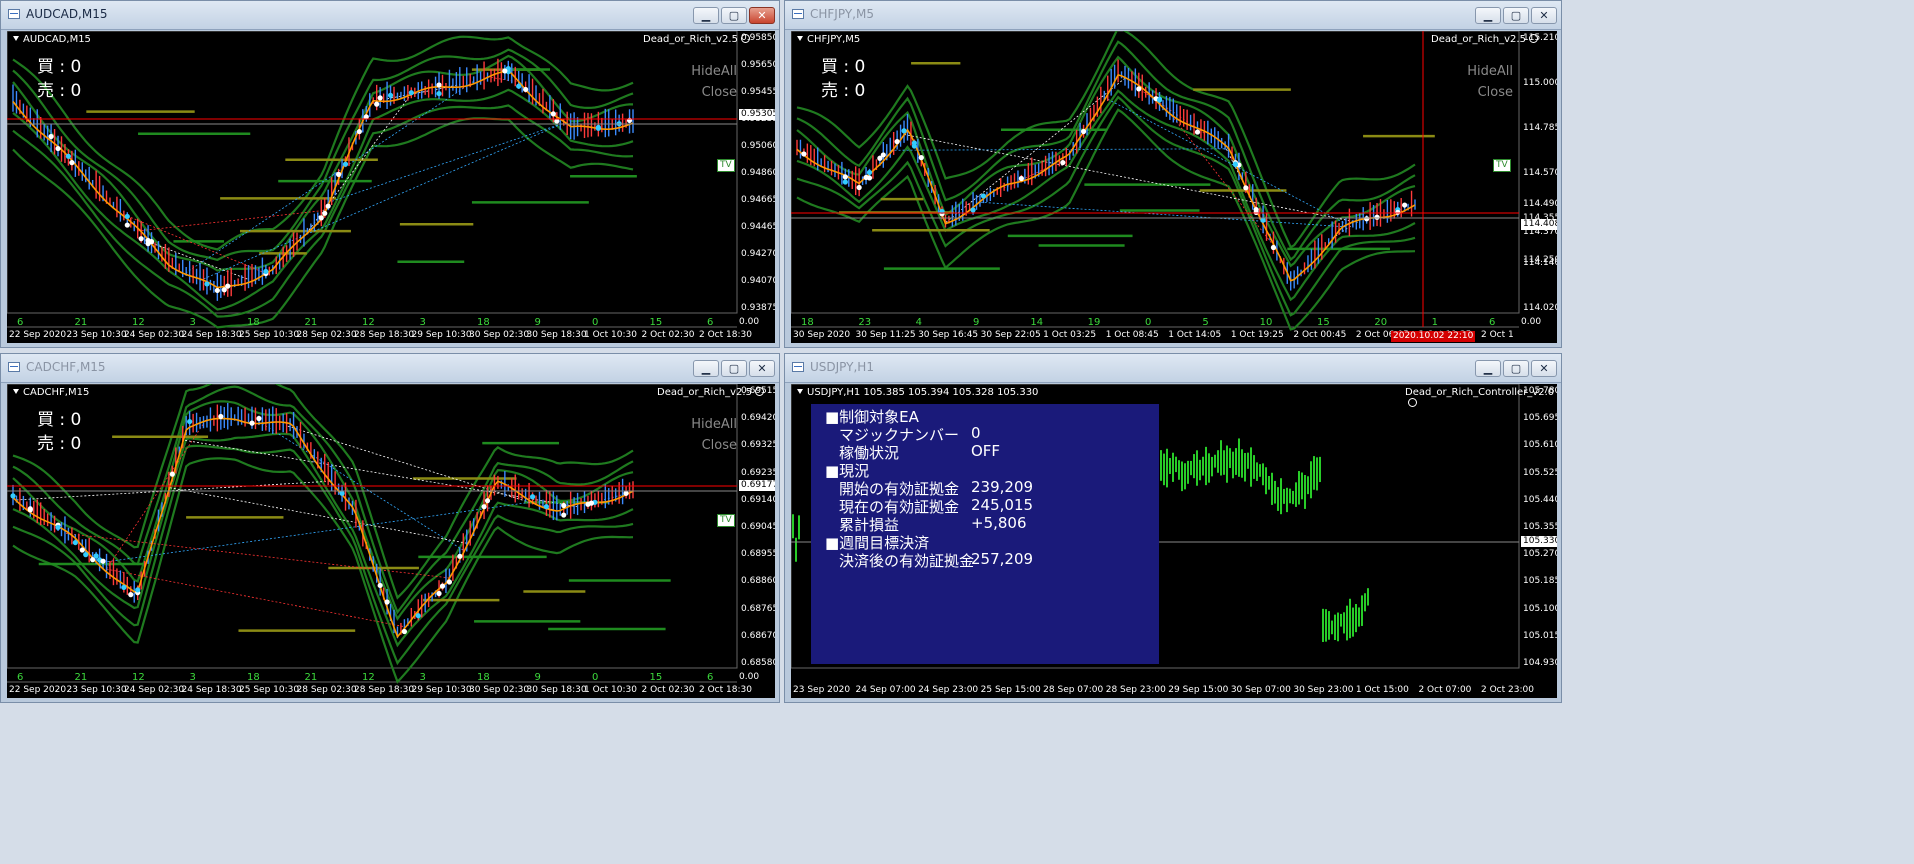 This screenshot has width=1914, height=864. I want to click on time-tick-label: 30 Sep 18:30, so click(556, 335).